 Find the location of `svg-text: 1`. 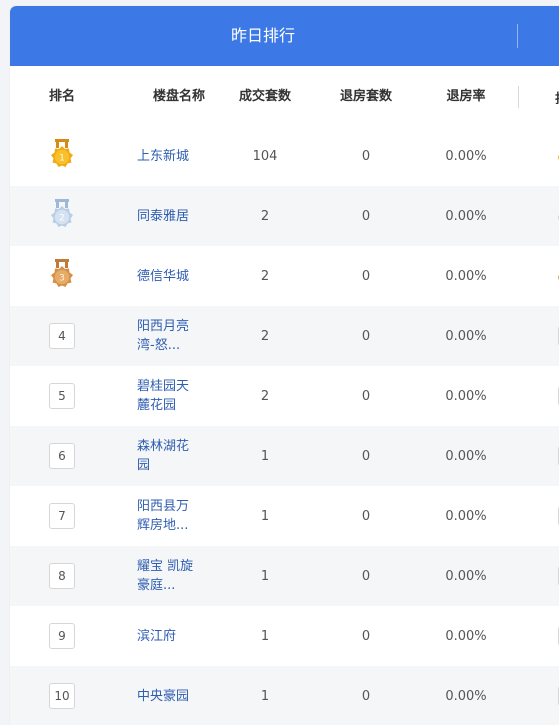

svg-text: 1 is located at coordinates (62, 159).